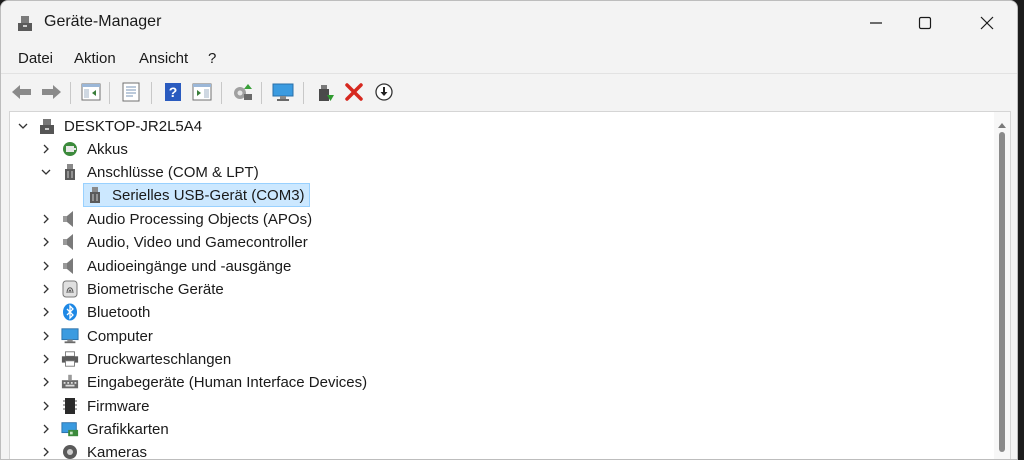 The width and height of the screenshot is (1024, 460). I want to click on uninstall-device-button, so click(354, 92).